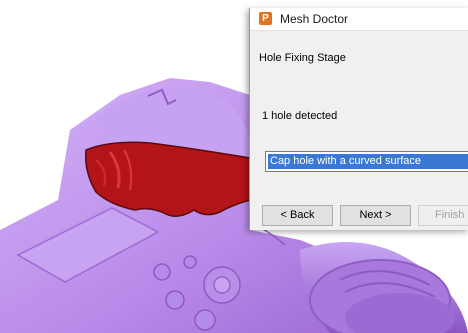 The height and width of the screenshot is (333, 468). I want to click on window-title: Mesh Doctor, so click(314, 19).